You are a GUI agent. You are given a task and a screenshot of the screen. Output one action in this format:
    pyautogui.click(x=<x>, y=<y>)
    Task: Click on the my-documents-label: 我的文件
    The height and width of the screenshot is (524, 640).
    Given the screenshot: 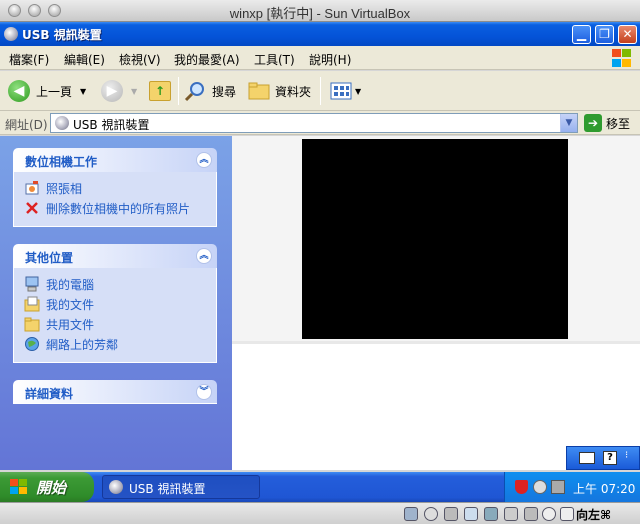 What is the action you would take?
    pyautogui.click(x=70, y=304)
    